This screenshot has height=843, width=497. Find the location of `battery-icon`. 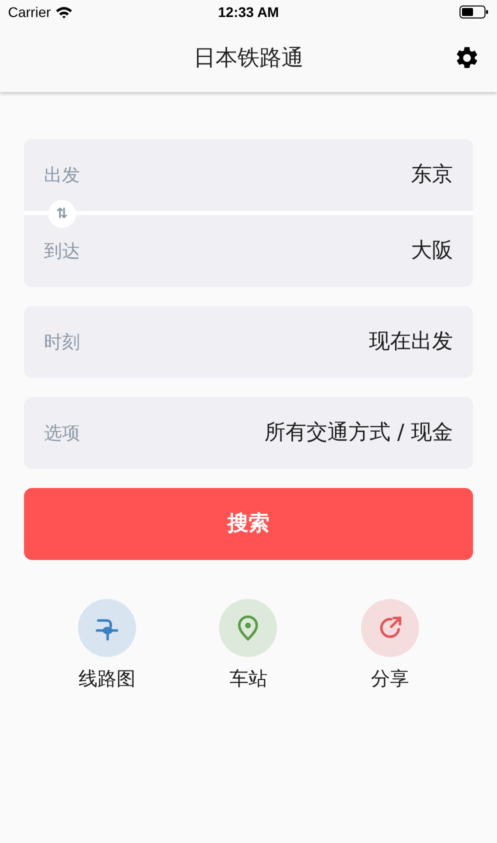

battery-icon is located at coordinates (474, 12).